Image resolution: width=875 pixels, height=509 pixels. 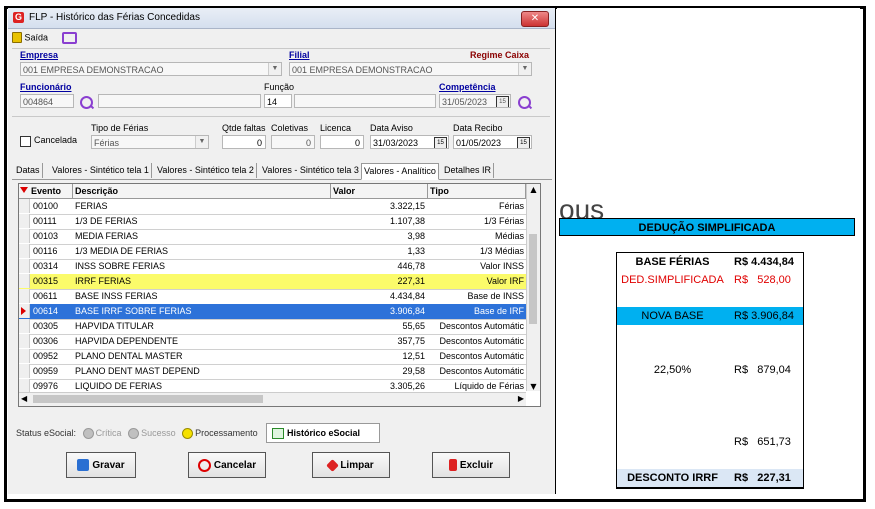 What do you see at coordinates (673, 478) in the screenshot?
I see `sheet-label-cell: DESCONTO IRRF` at bounding box center [673, 478].